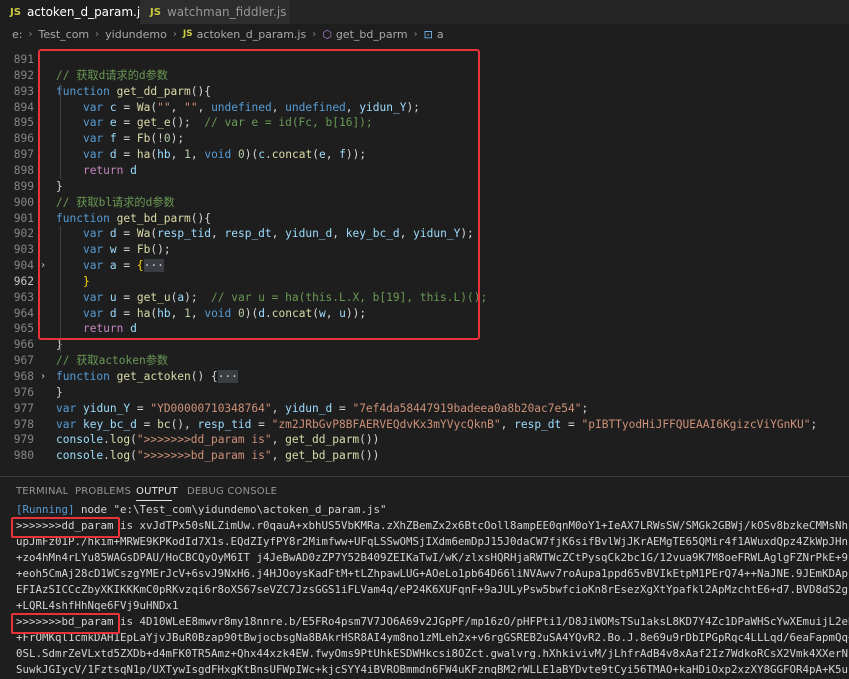  Describe the element at coordinates (23, 250) in the screenshot. I see `line-number: 903` at that location.